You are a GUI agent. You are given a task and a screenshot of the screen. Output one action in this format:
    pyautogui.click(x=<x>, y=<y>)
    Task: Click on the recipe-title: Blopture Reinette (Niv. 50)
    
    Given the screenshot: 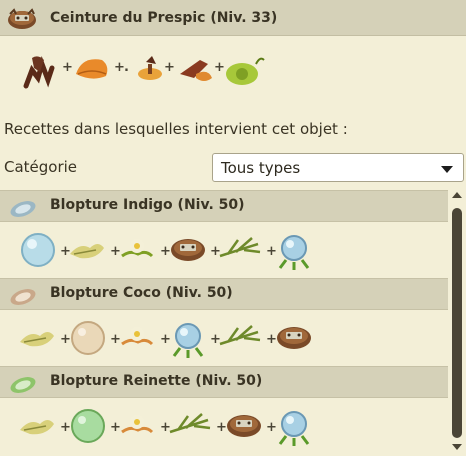 What is the action you would take?
    pyautogui.click(x=156, y=381)
    